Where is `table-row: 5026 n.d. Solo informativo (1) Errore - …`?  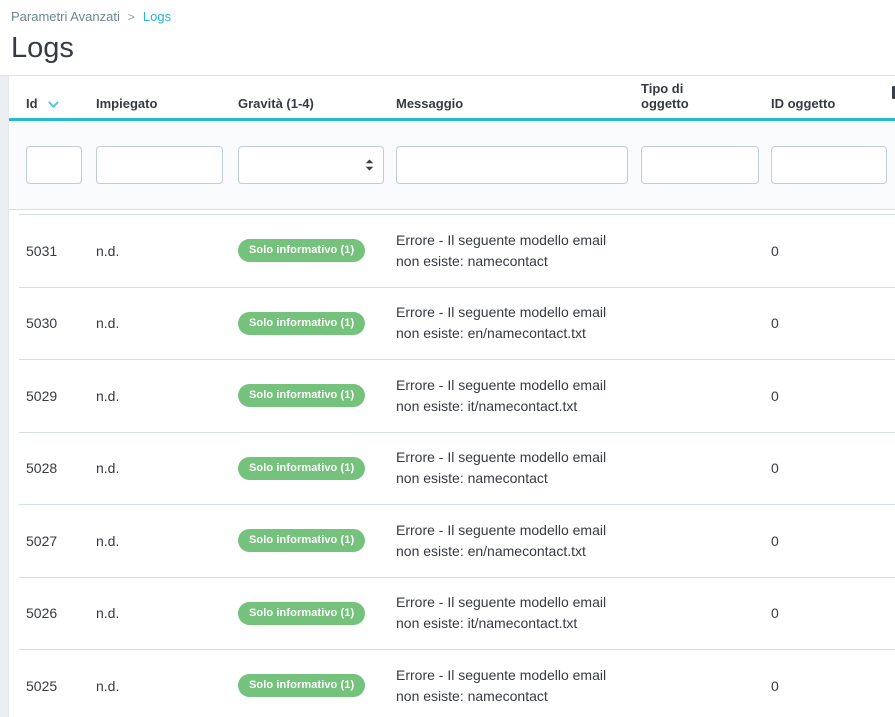
table-row: 5026 n.d. Solo informativo (1) Errore - … is located at coordinates (457, 613).